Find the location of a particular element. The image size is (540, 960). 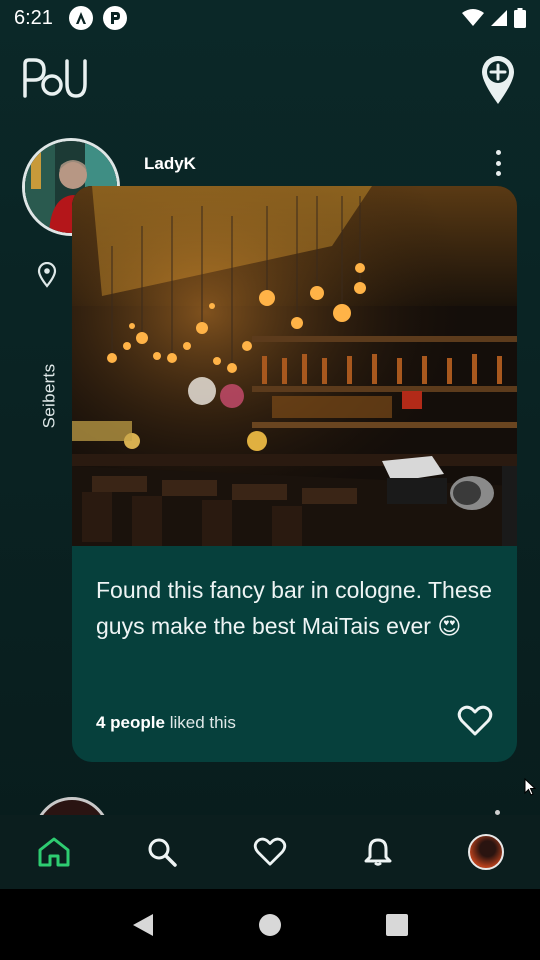

nav-search is located at coordinates (162, 852).